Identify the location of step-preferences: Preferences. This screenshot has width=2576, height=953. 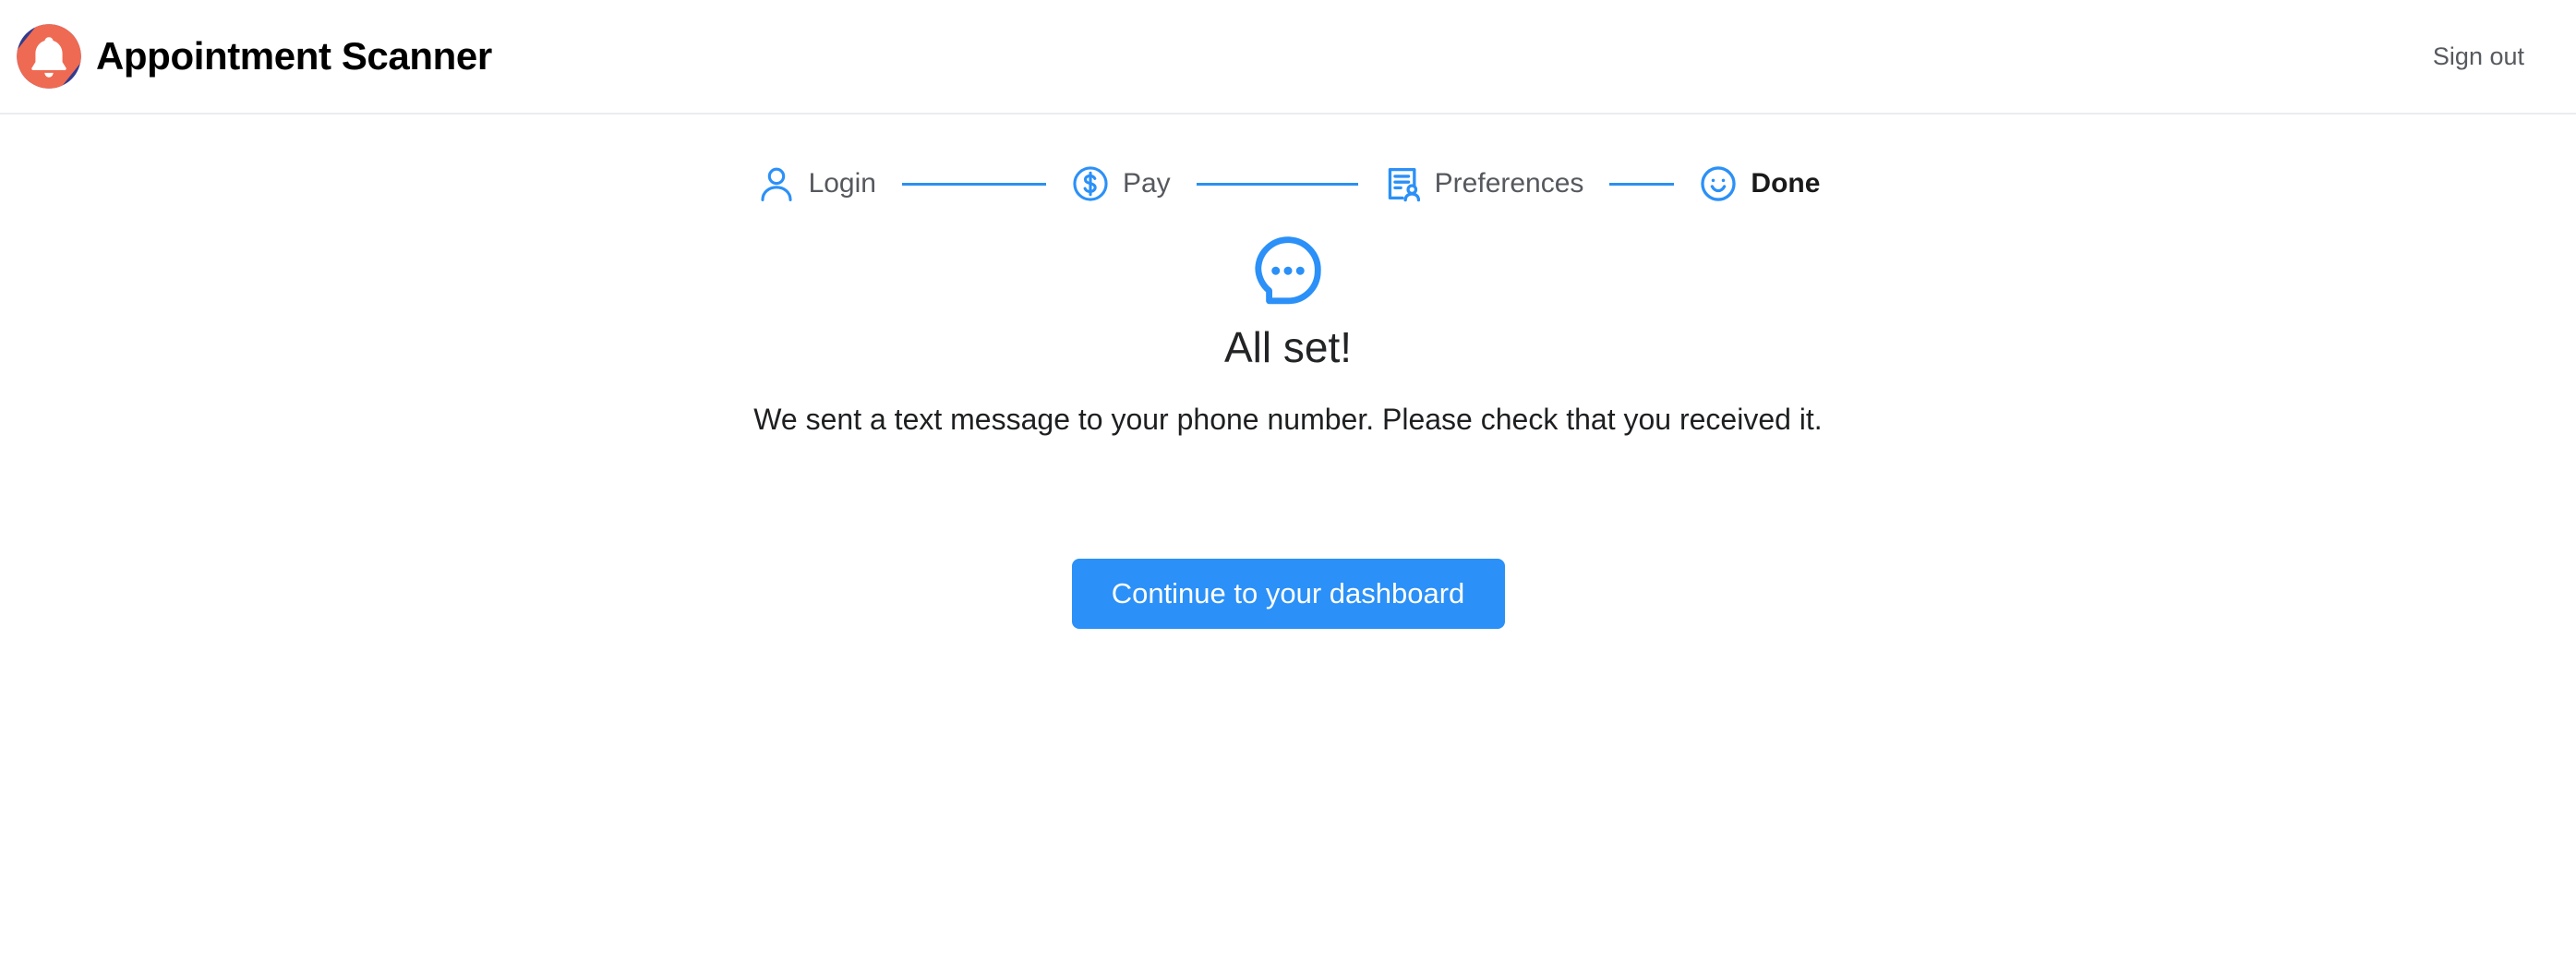
(1483, 183).